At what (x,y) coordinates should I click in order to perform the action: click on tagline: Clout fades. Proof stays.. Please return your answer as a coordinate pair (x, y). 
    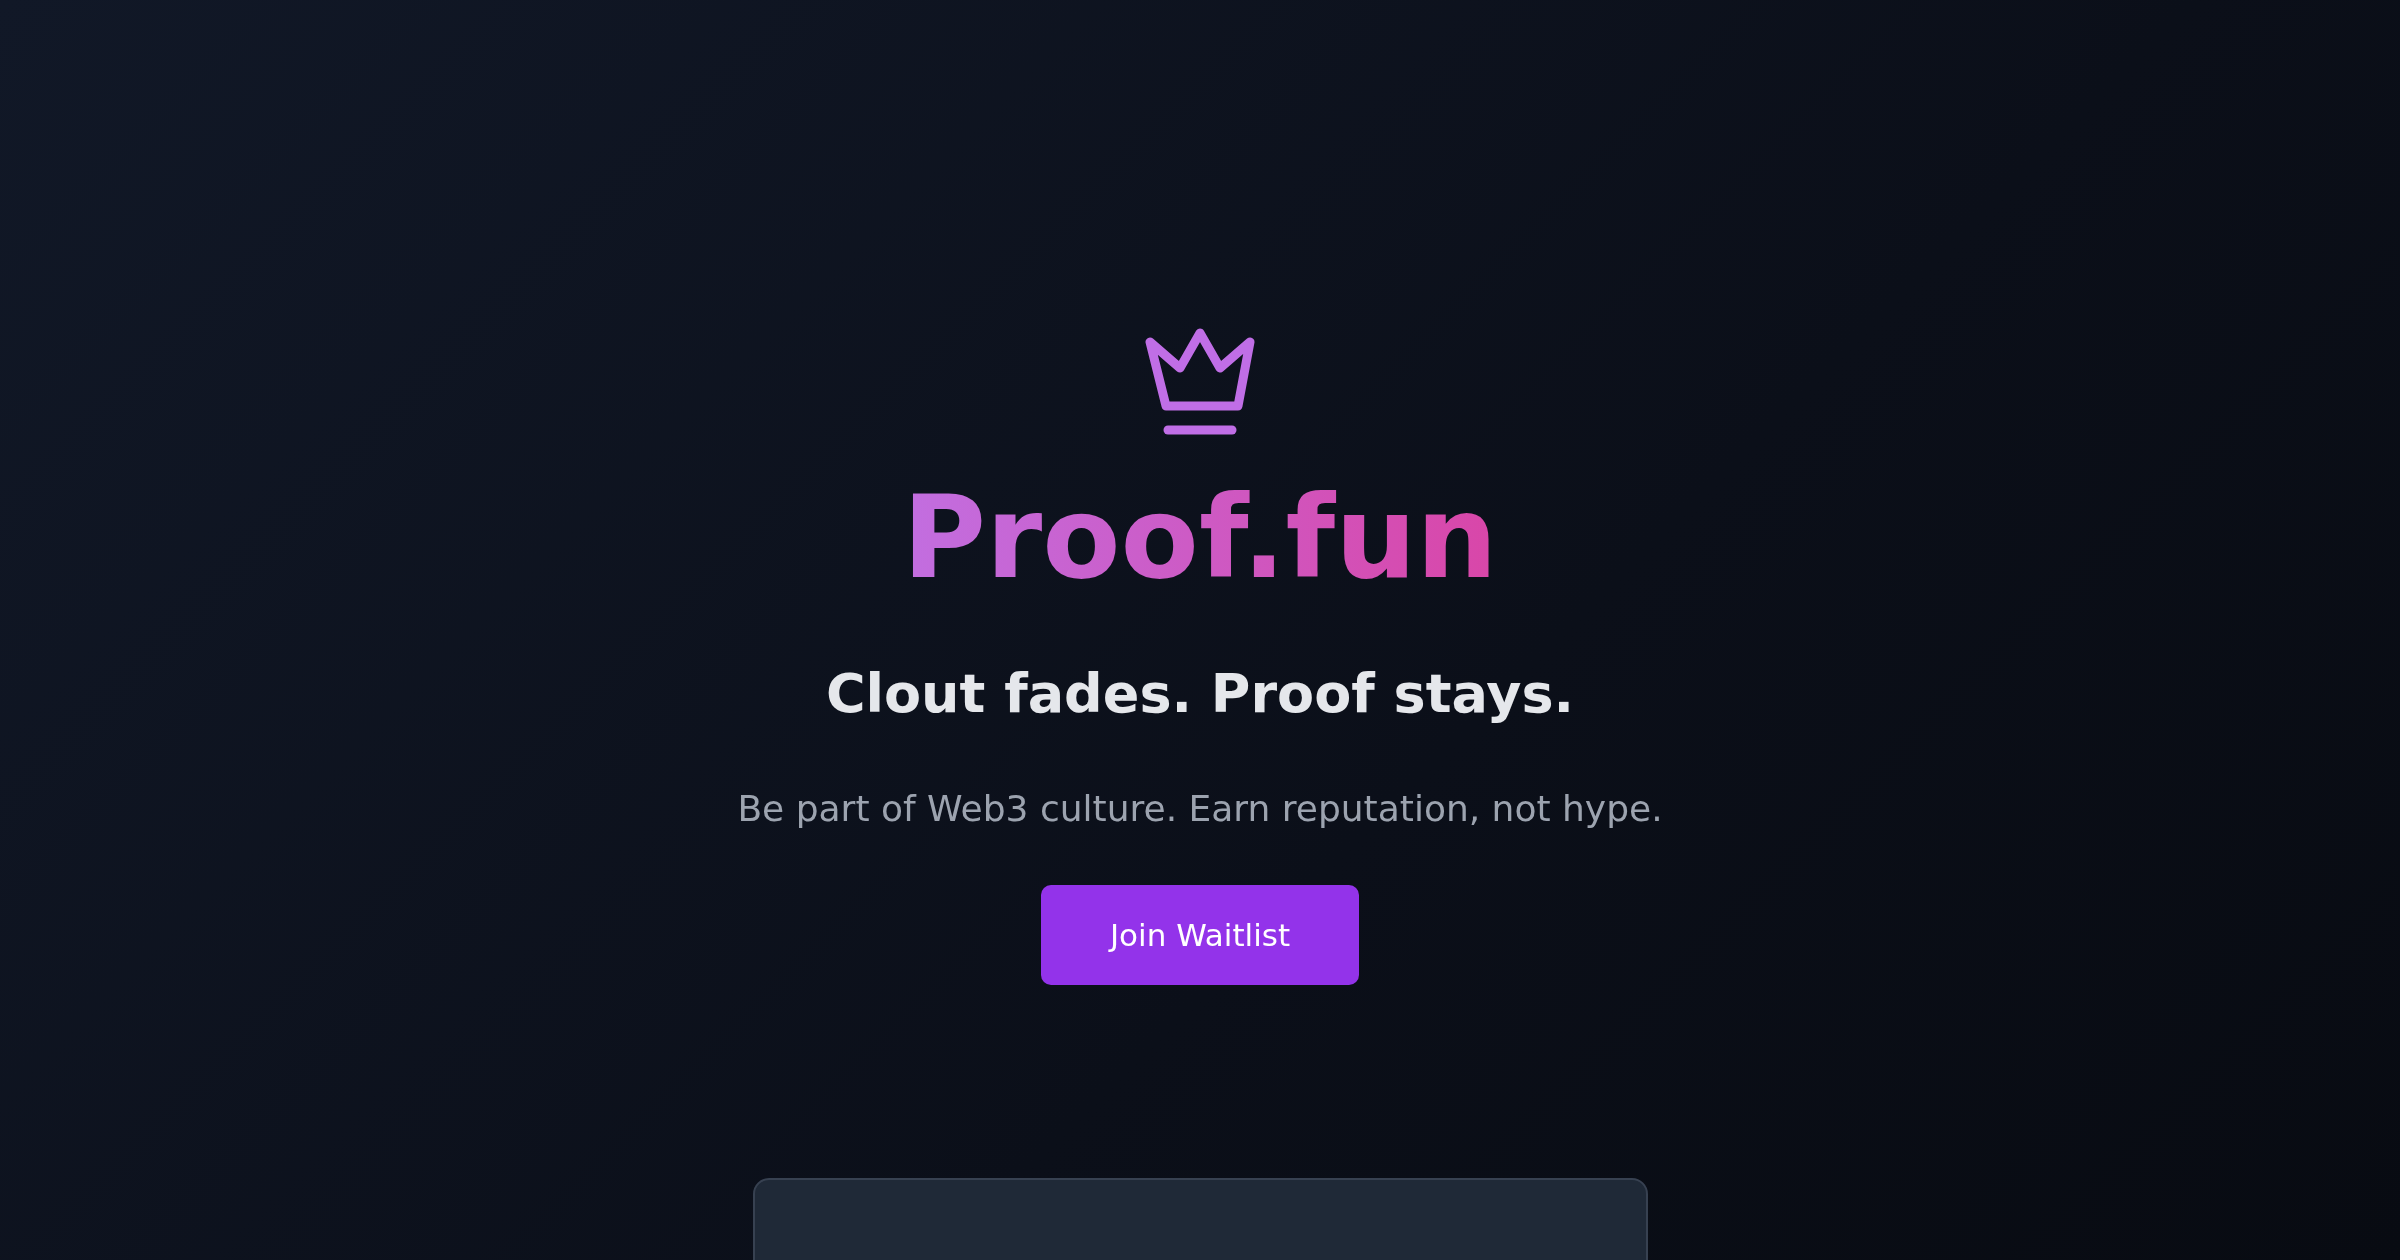
    Looking at the image, I should click on (1200, 694).